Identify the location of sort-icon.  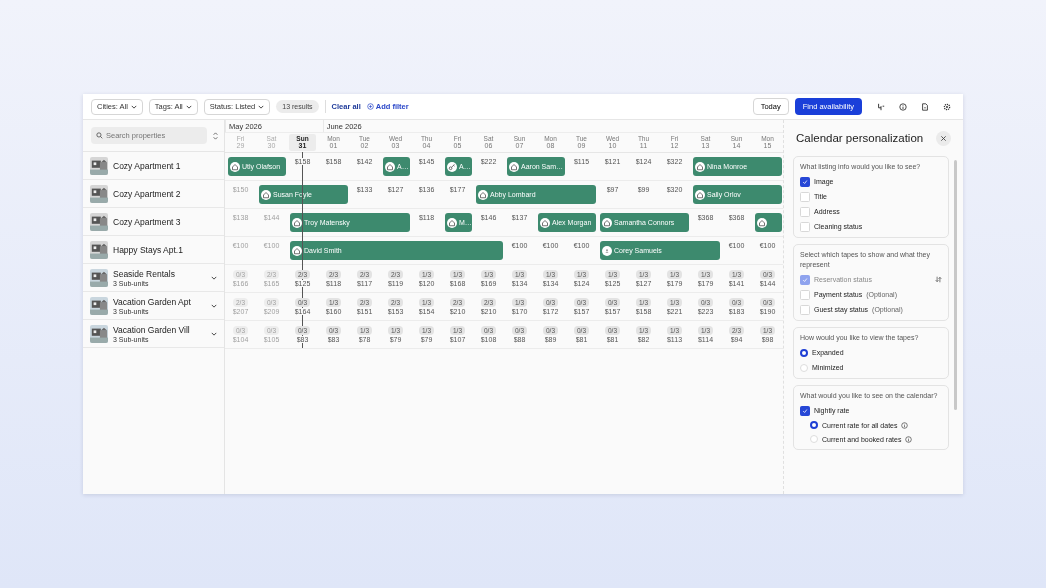
(215, 135).